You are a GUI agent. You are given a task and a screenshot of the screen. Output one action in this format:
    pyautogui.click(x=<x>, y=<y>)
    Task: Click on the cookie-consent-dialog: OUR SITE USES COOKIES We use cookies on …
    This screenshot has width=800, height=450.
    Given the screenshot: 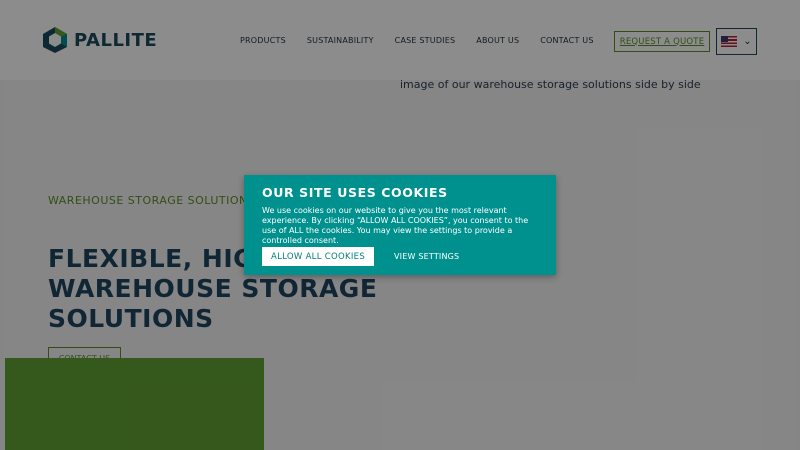 What is the action you would take?
    pyautogui.click(x=400, y=225)
    